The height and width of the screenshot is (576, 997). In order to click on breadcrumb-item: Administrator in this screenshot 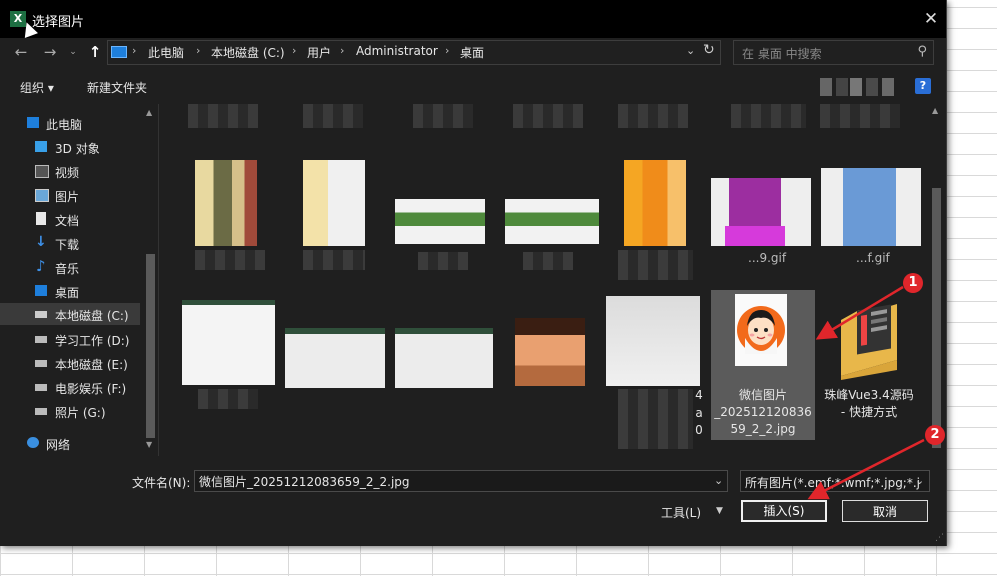, I will do `click(397, 51)`.